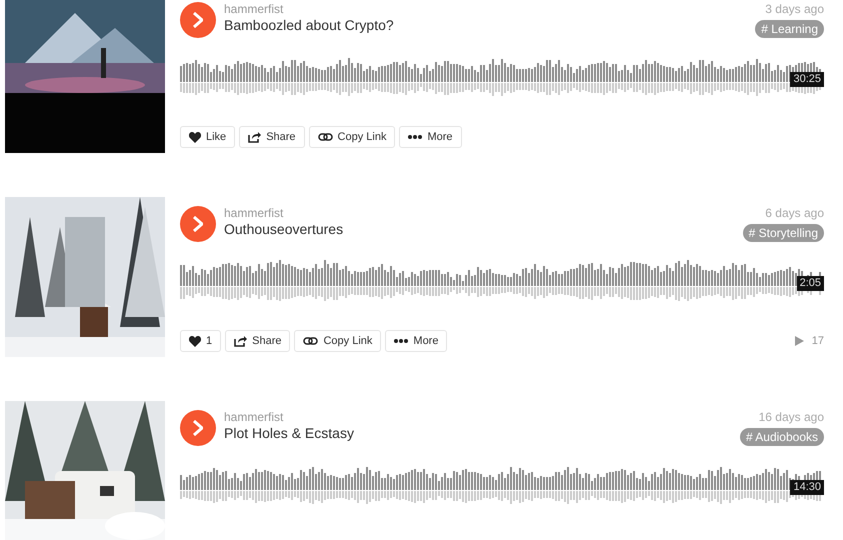 The image size is (843, 540). I want to click on play-count-icon, so click(799, 341).